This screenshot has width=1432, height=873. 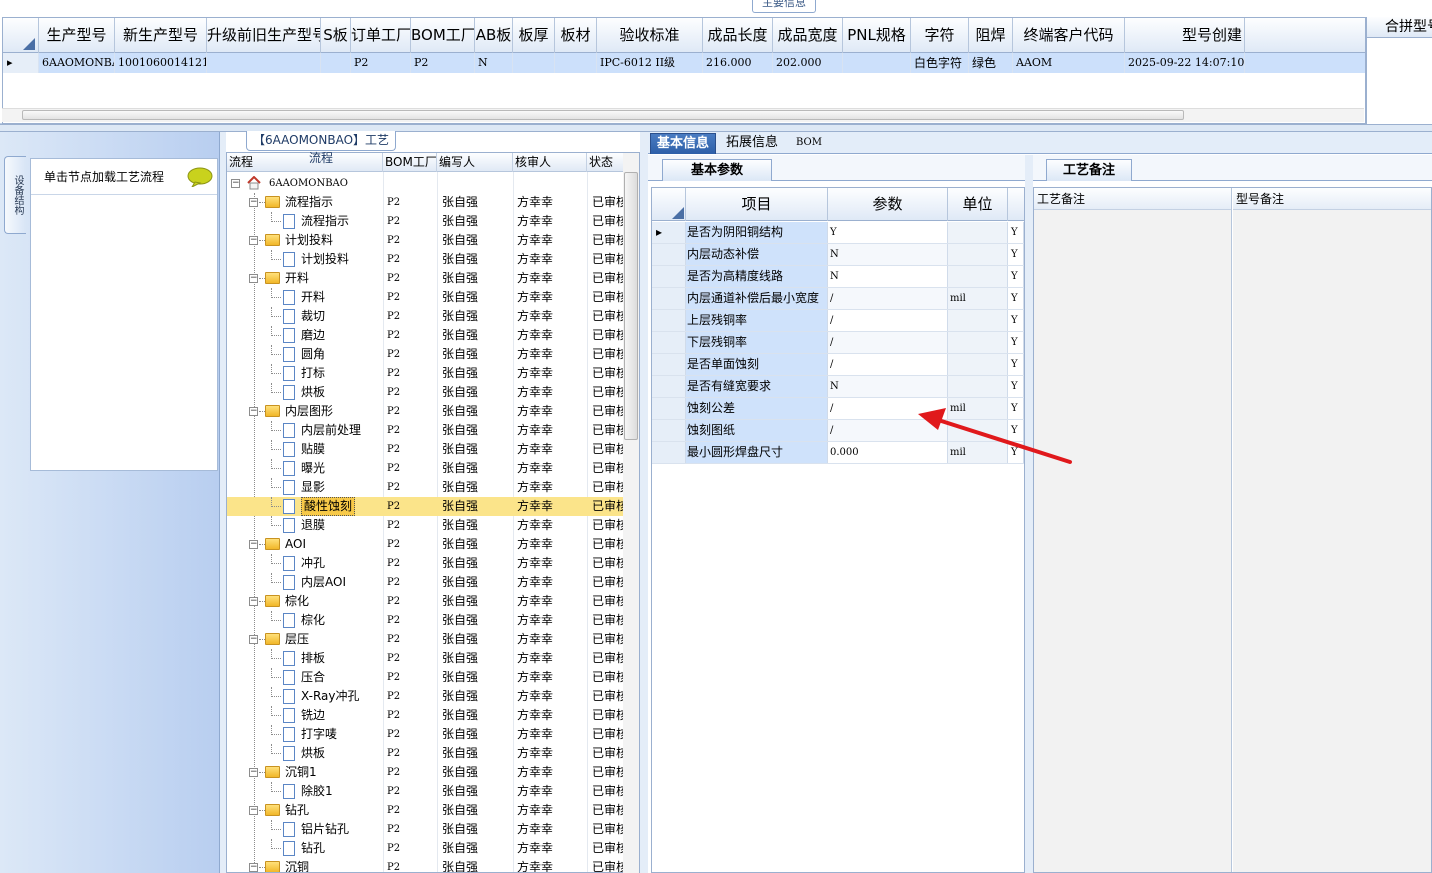 I want to click on tree-node-selected: 酸性蚀刻 P2 张自强 方幸幸 已审核, so click(x=427, y=506).